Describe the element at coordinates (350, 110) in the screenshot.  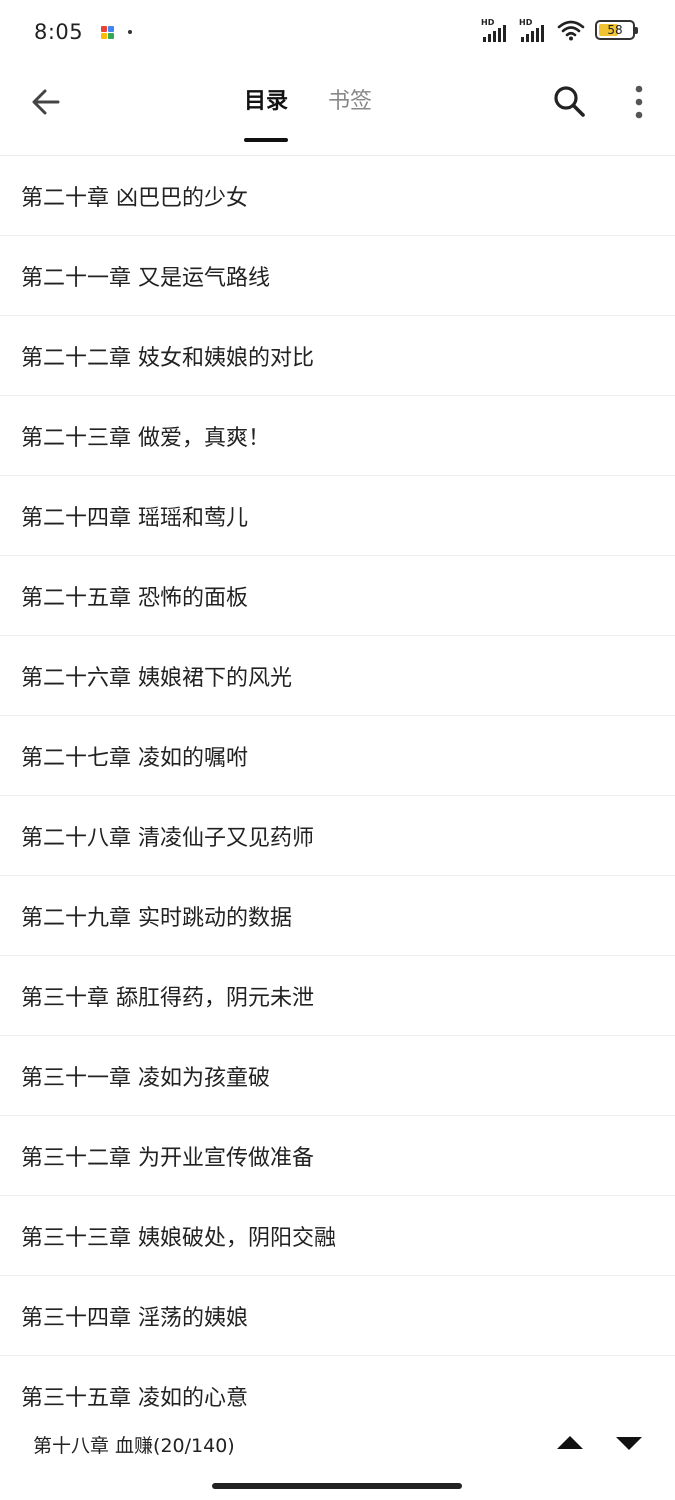
I see `tab-bookmarks: 书签` at that location.